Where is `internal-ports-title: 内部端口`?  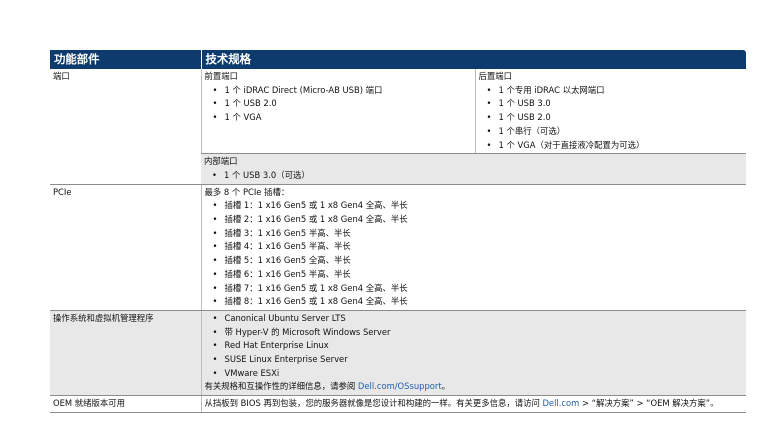
internal-ports-title: 内部端口 is located at coordinates (221, 161).